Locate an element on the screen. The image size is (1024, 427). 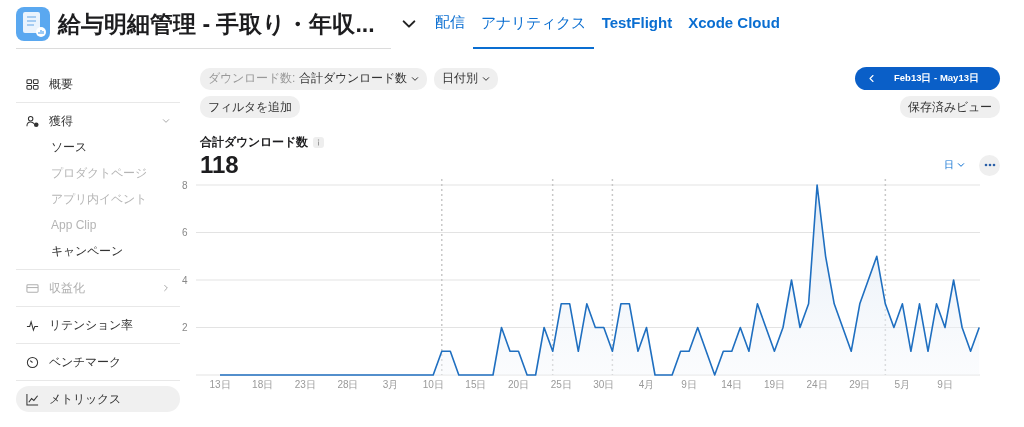
x-axis-label: 30日 is located at coordinates (604, 384).